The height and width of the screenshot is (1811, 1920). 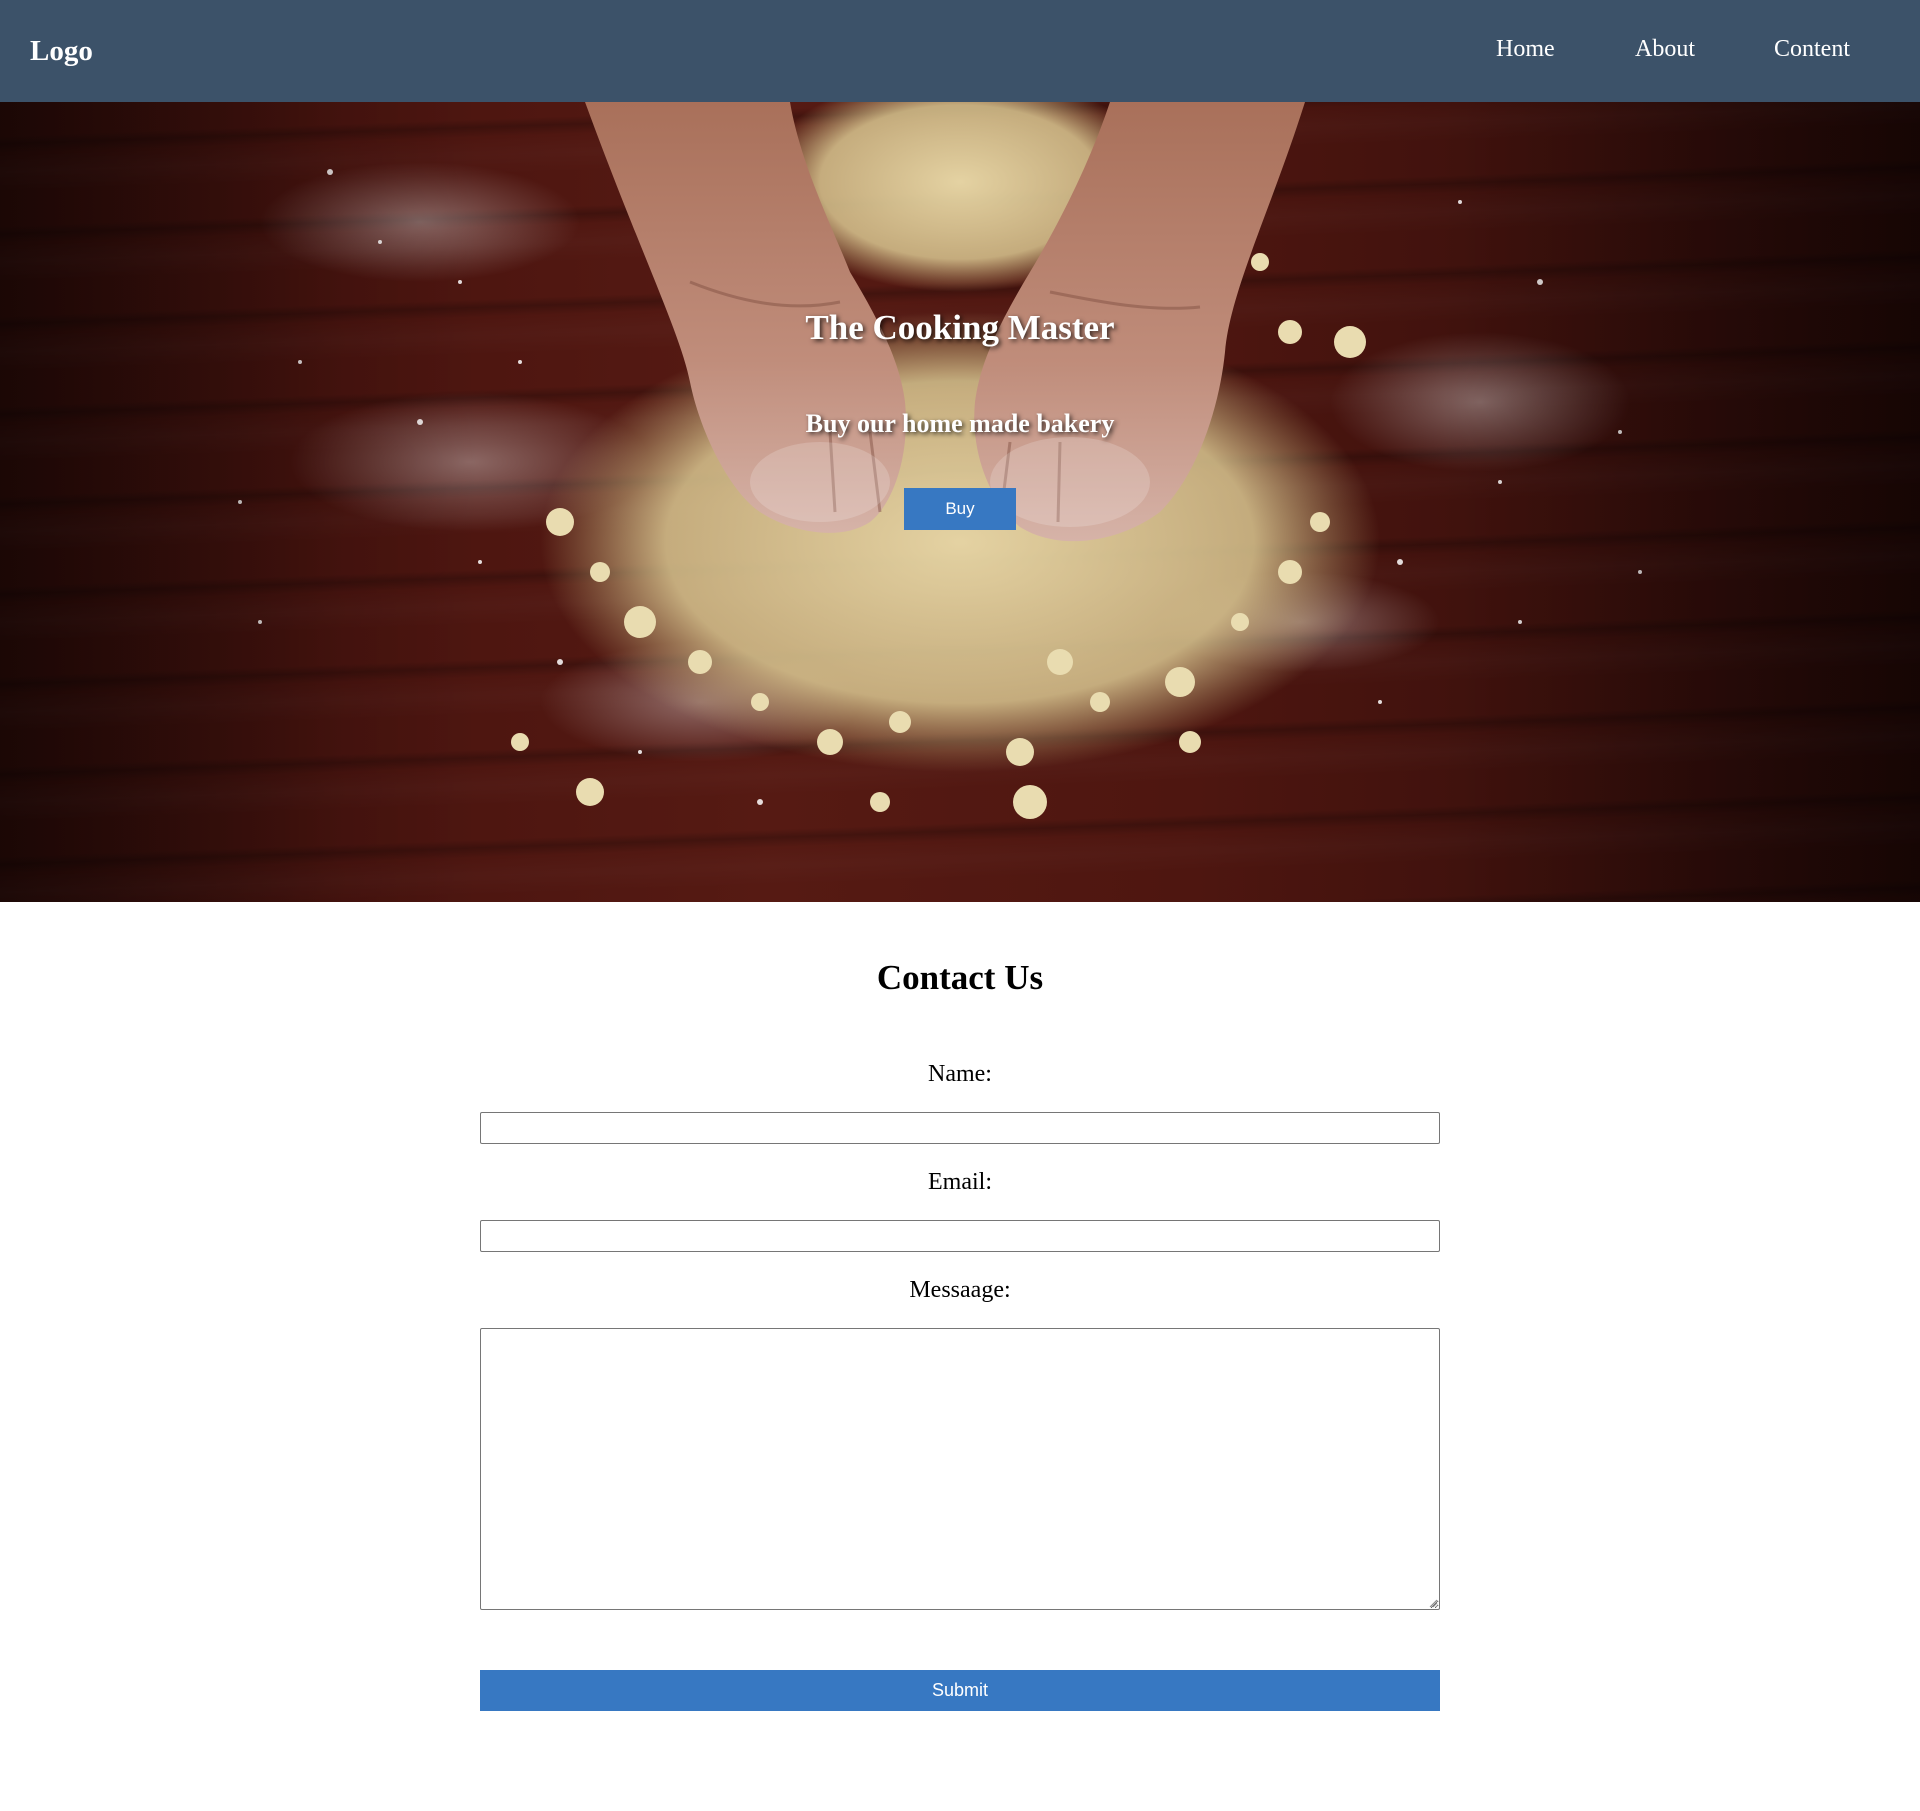 What do you see at coordinates (960, 1074) in the screenshot?
I see `name-label: Name:` at bounding box center [960, 1074].